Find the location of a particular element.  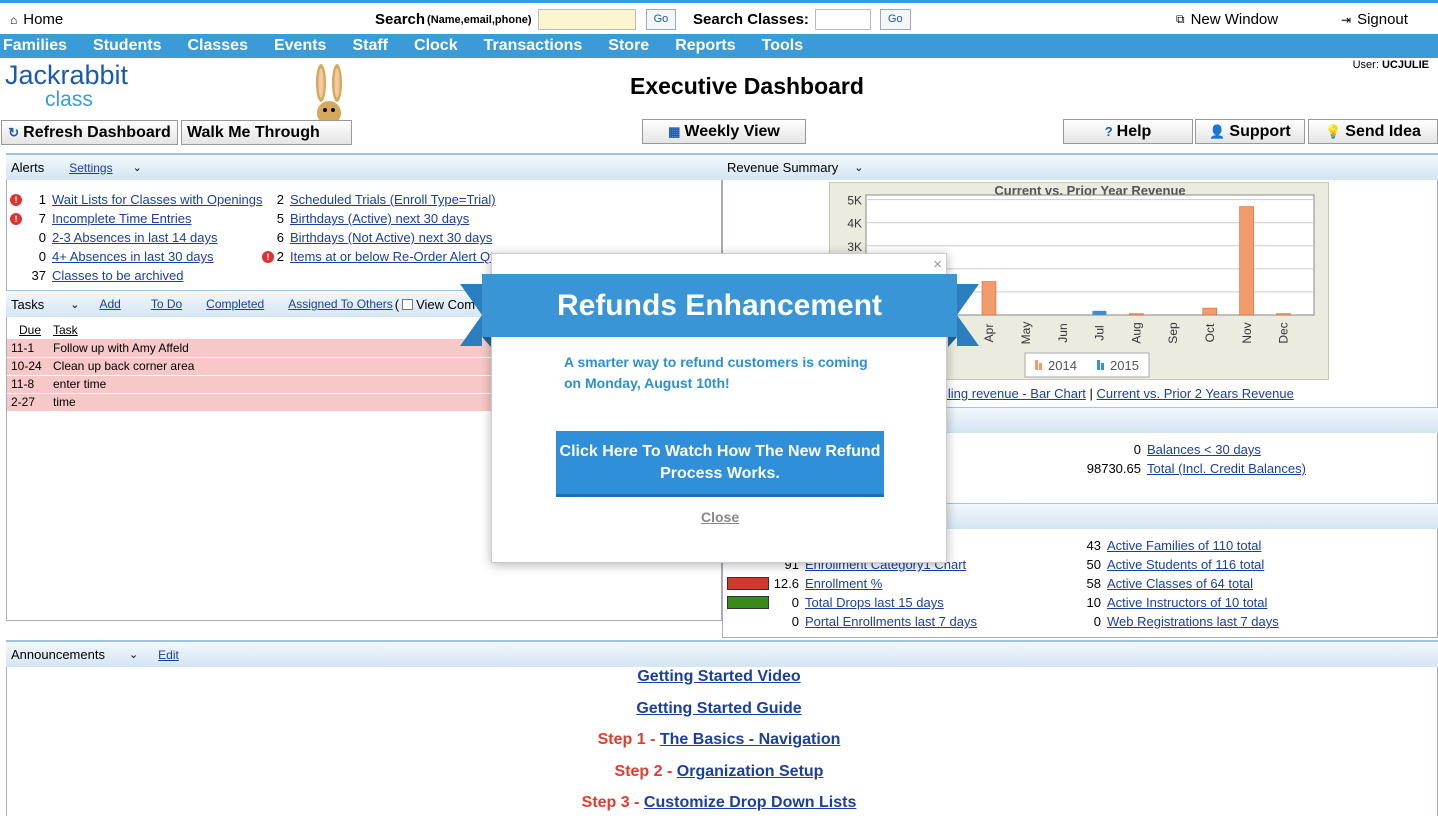

nav-tools: Tools is located at coordinates (782, 46).